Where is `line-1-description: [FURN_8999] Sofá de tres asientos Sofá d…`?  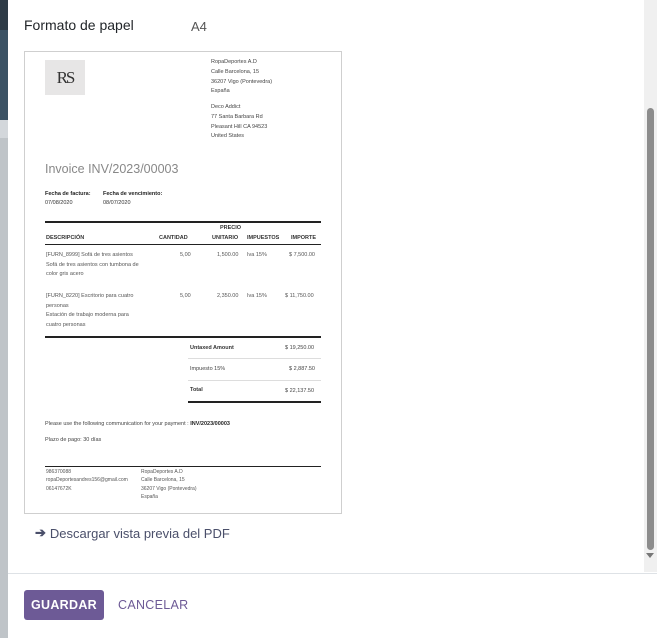 line-1-description: [FURN_8999] Sofá de tres asientos Sofá d… is located at coordinates (92, 264).